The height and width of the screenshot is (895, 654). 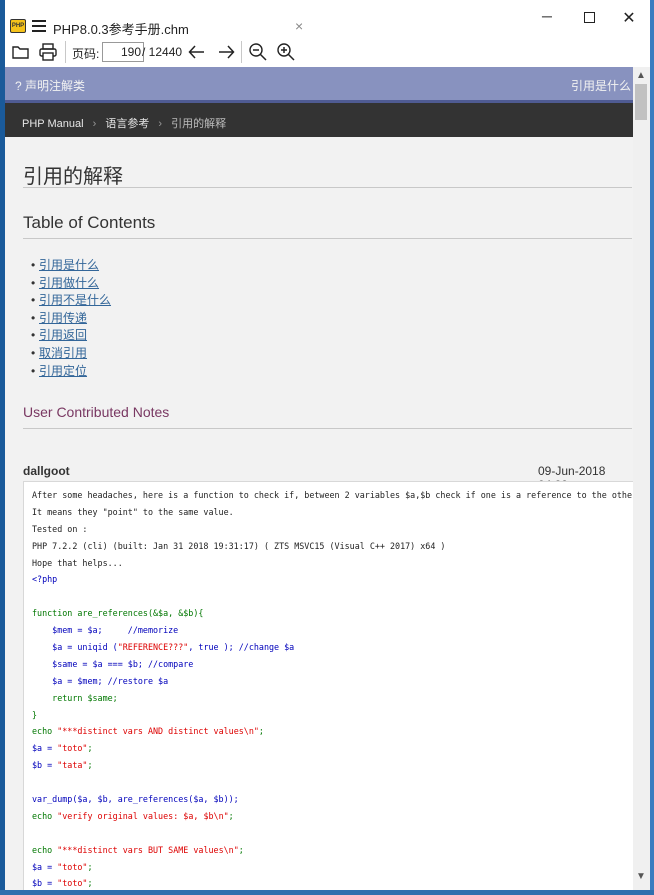 What do you see at coordinates (18, 26) in the screenshot?
I see `php-app-icon: PHP` at bounding box center [18, 26].